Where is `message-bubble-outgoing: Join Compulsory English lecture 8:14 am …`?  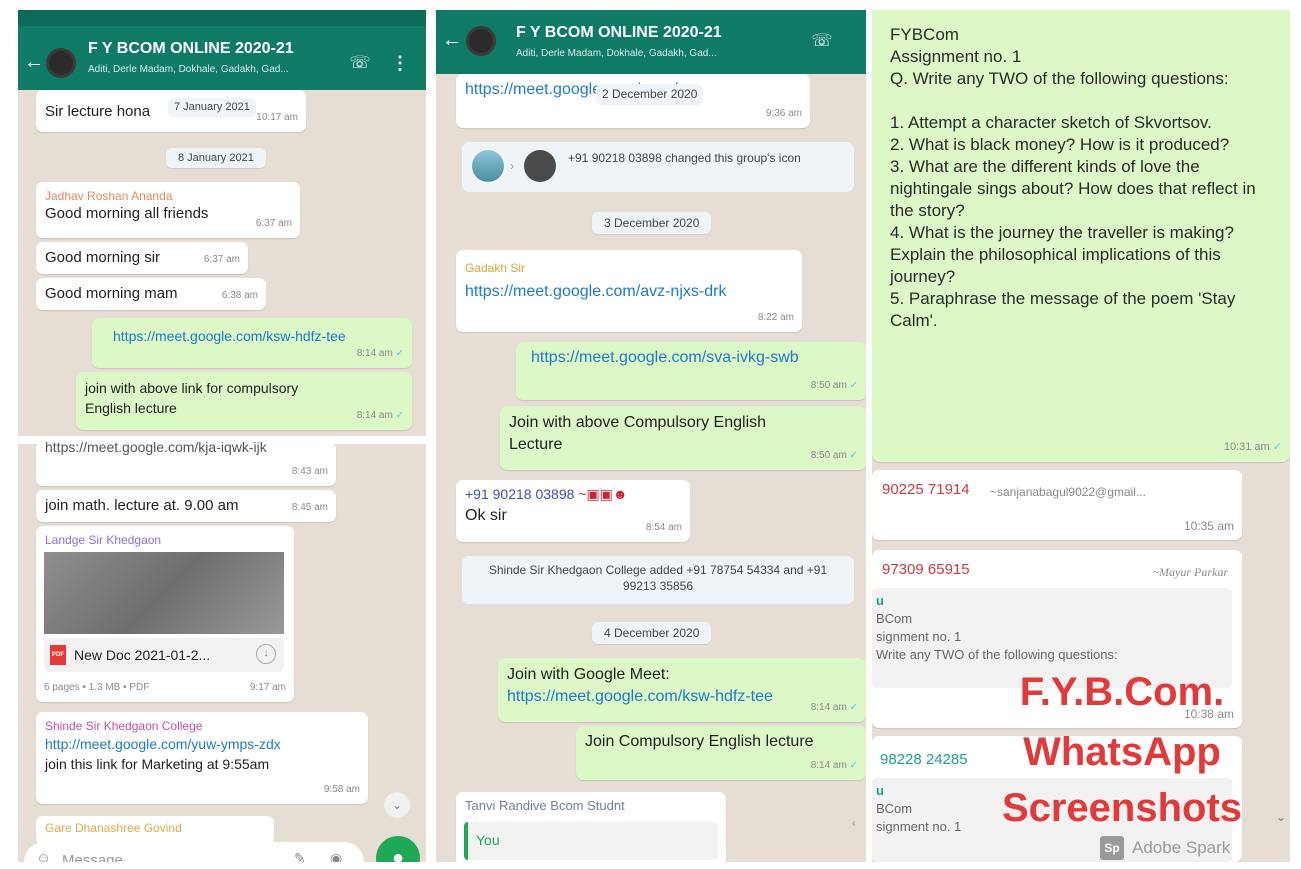
message-bubble-outgoing: Join Compulsory English lecture 8:14 am … is located at coordinates (721, 753).